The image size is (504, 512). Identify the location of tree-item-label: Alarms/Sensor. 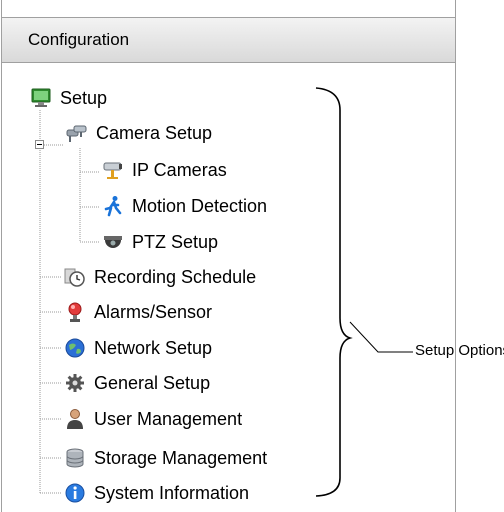
(153, 311).